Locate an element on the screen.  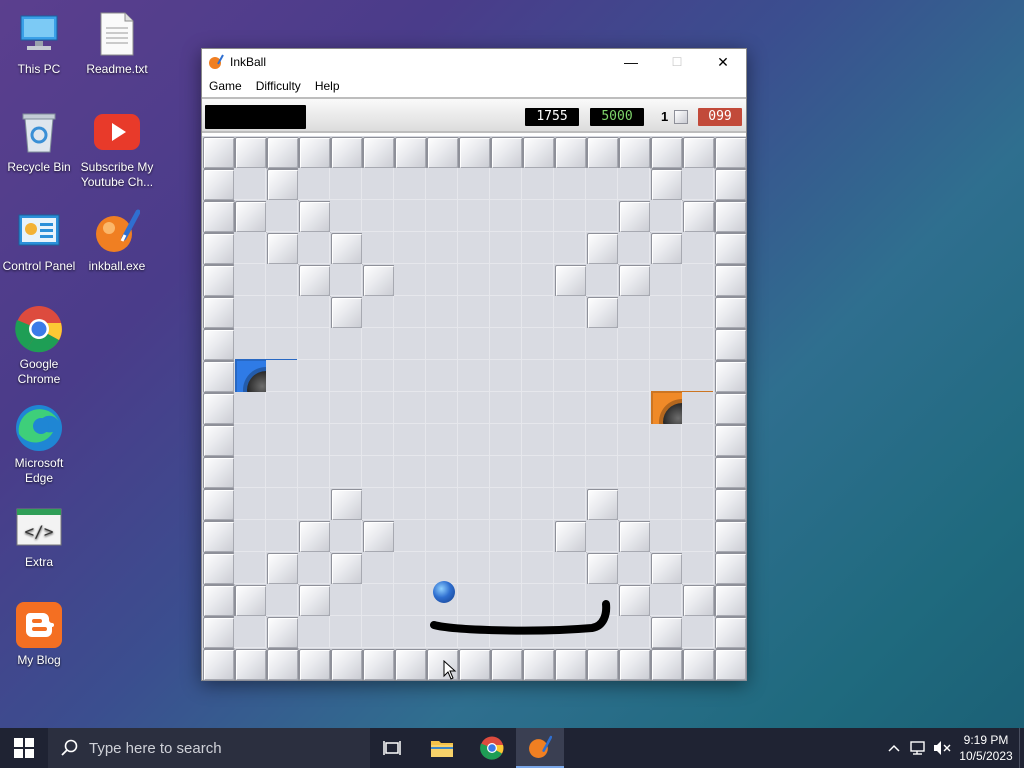
desktop-icon-my-blog: My Blog is located at coordinates (39, 634).